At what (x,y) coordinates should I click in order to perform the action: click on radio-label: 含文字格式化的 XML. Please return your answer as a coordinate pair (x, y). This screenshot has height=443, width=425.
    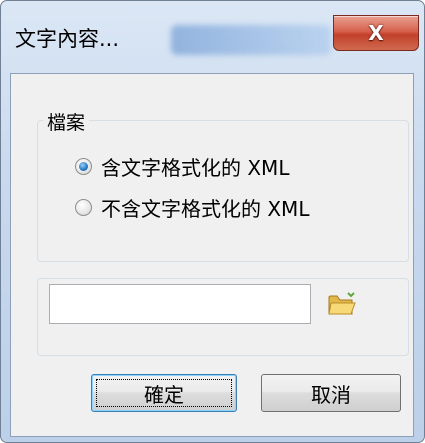
    Looking at the image, I should click on (195, 168).